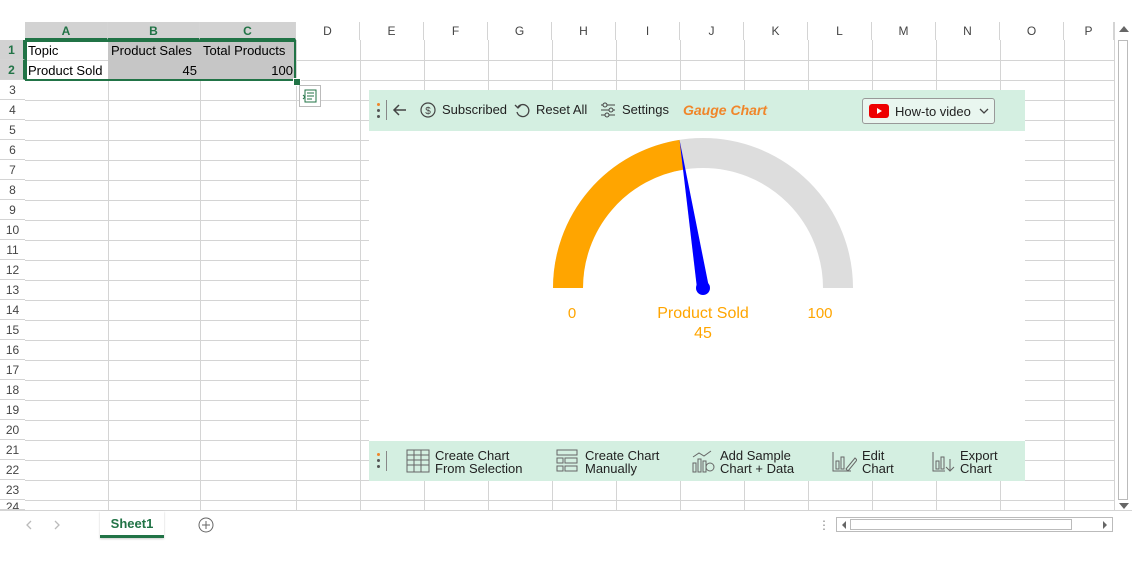 The height and width of the screenshot is (561, 1132). I want to click on gauge-series-label: Product Sold, so click(703, 313).